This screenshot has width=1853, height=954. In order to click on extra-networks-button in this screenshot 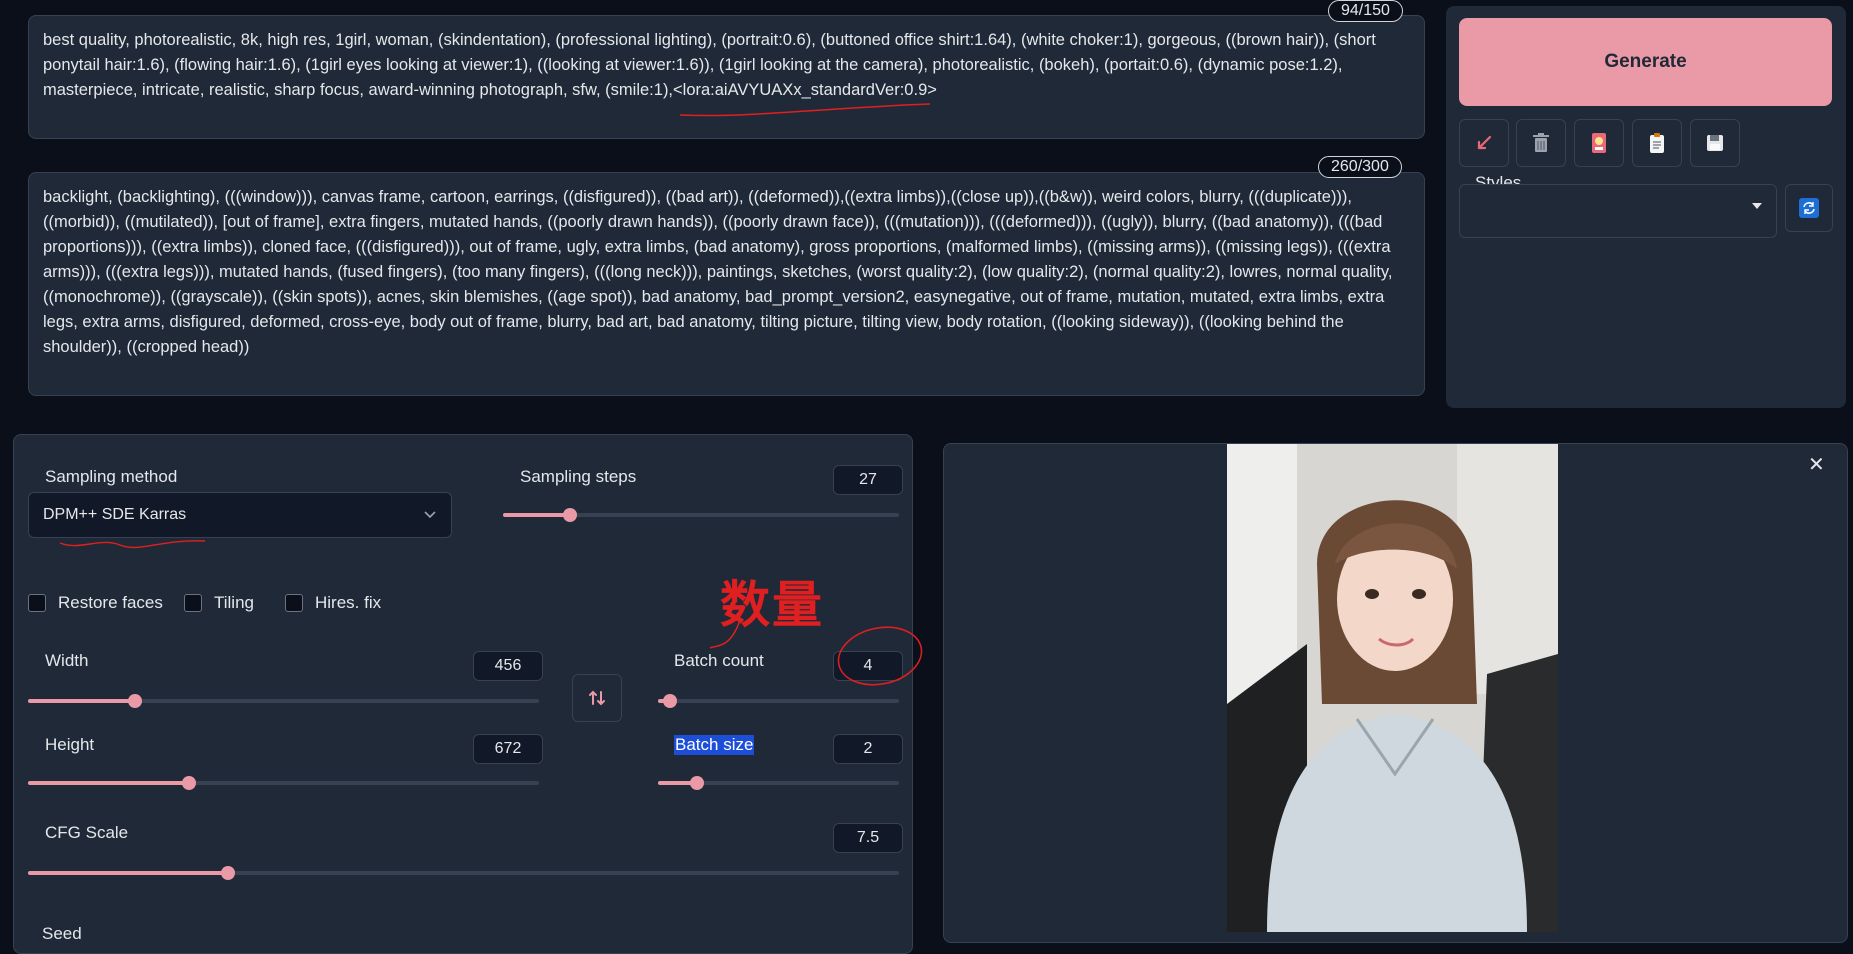, I will do `click(1599, 143)`.